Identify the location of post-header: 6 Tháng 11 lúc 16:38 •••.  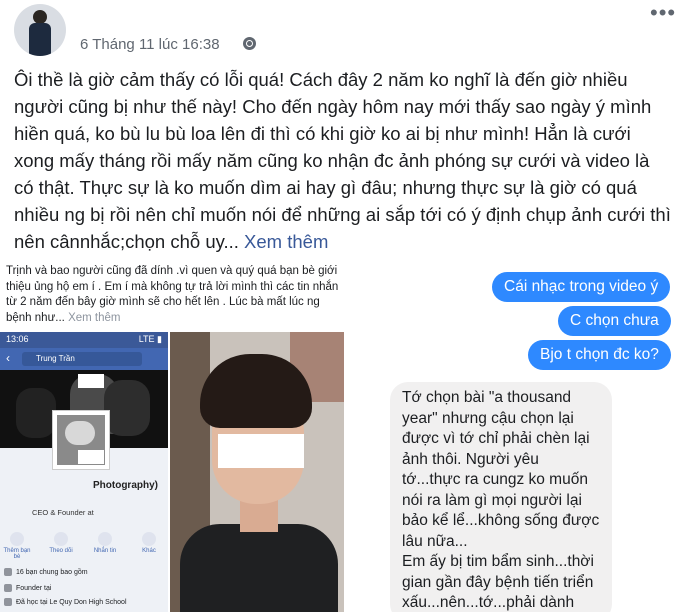
(339, 30).